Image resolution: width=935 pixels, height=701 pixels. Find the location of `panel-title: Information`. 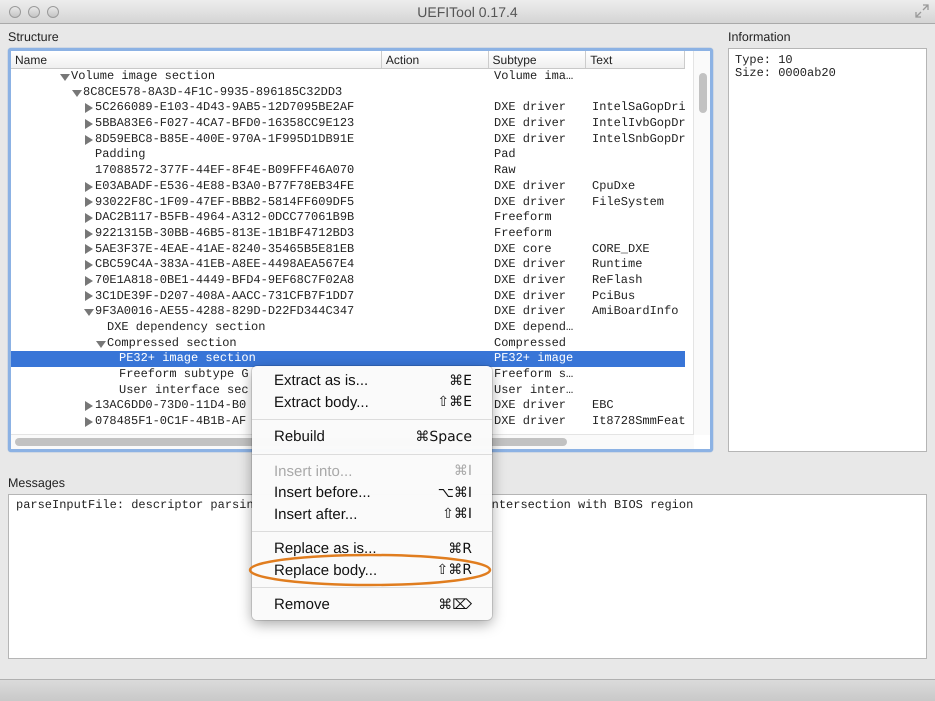

panel-title: Information is located at coordinates (759, 37).